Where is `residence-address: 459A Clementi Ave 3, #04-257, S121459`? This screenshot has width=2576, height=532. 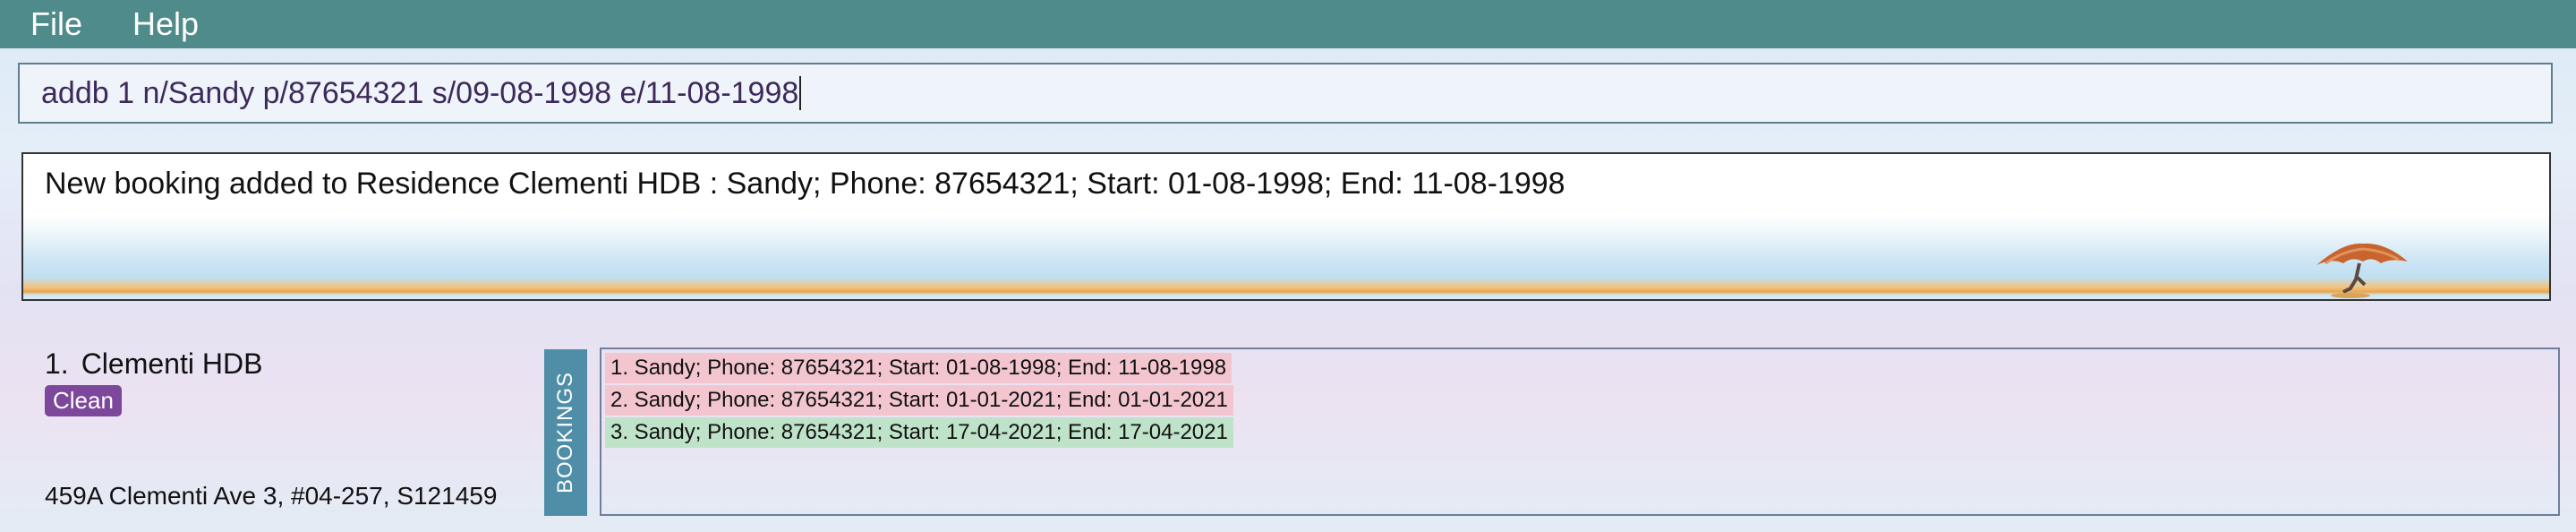 residence-address: 459A Clementi Ave 3, #04-257, S121459 is located at coordinates (271, 496).